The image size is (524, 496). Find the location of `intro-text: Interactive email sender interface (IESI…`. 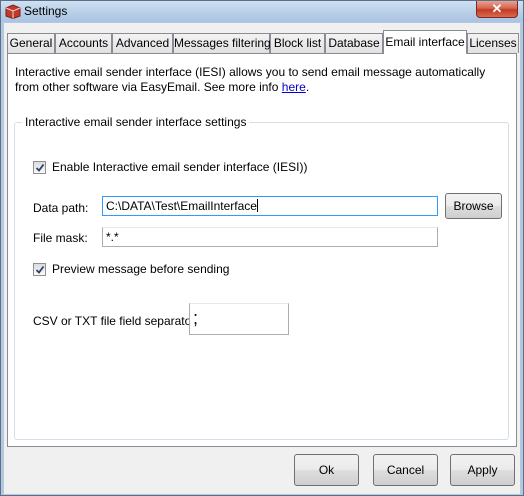

intro-text: Interactive email sender interface (IESI… is located at coordinates (250, 79).